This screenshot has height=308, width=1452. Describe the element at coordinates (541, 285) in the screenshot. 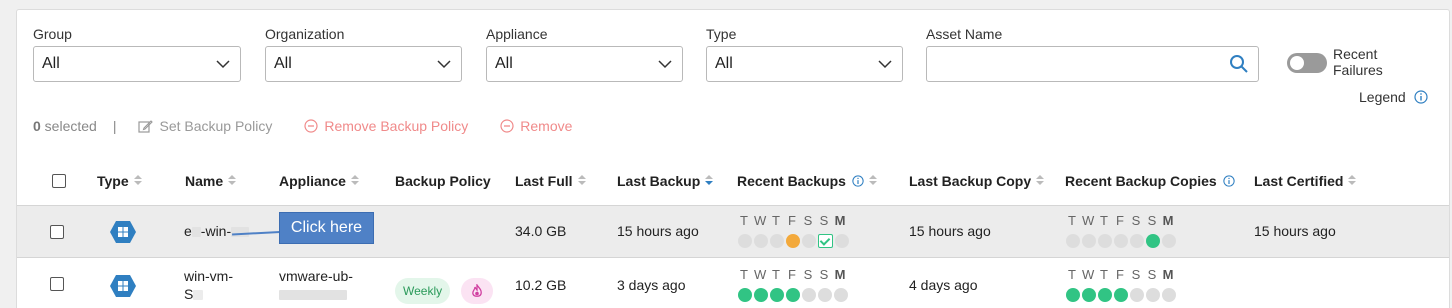

I see `last-full-cell: 10.2 GB` at that location.